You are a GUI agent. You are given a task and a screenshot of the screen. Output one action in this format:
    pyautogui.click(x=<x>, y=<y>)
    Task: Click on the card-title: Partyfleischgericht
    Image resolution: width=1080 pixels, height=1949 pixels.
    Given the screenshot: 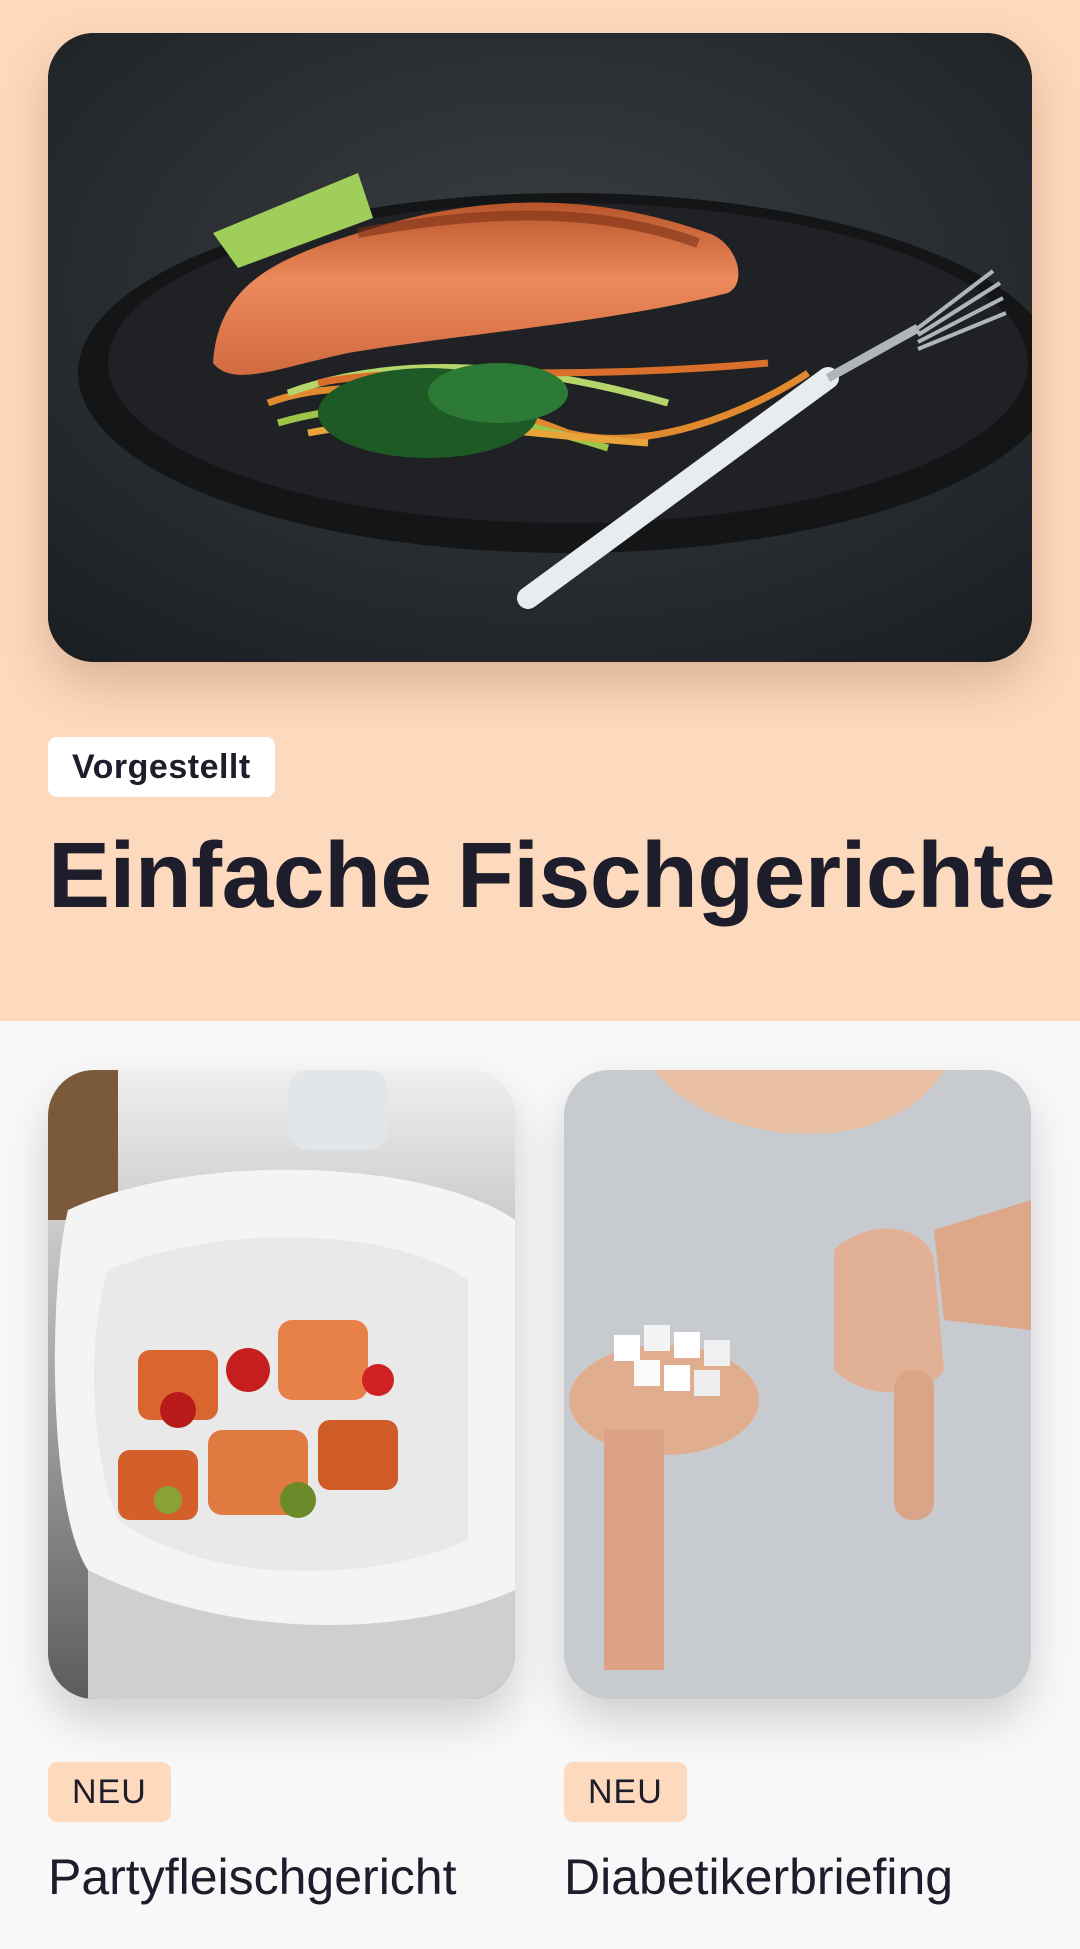 What is the action you would take?
    pyautogui.click(x=298, y=1877)
    